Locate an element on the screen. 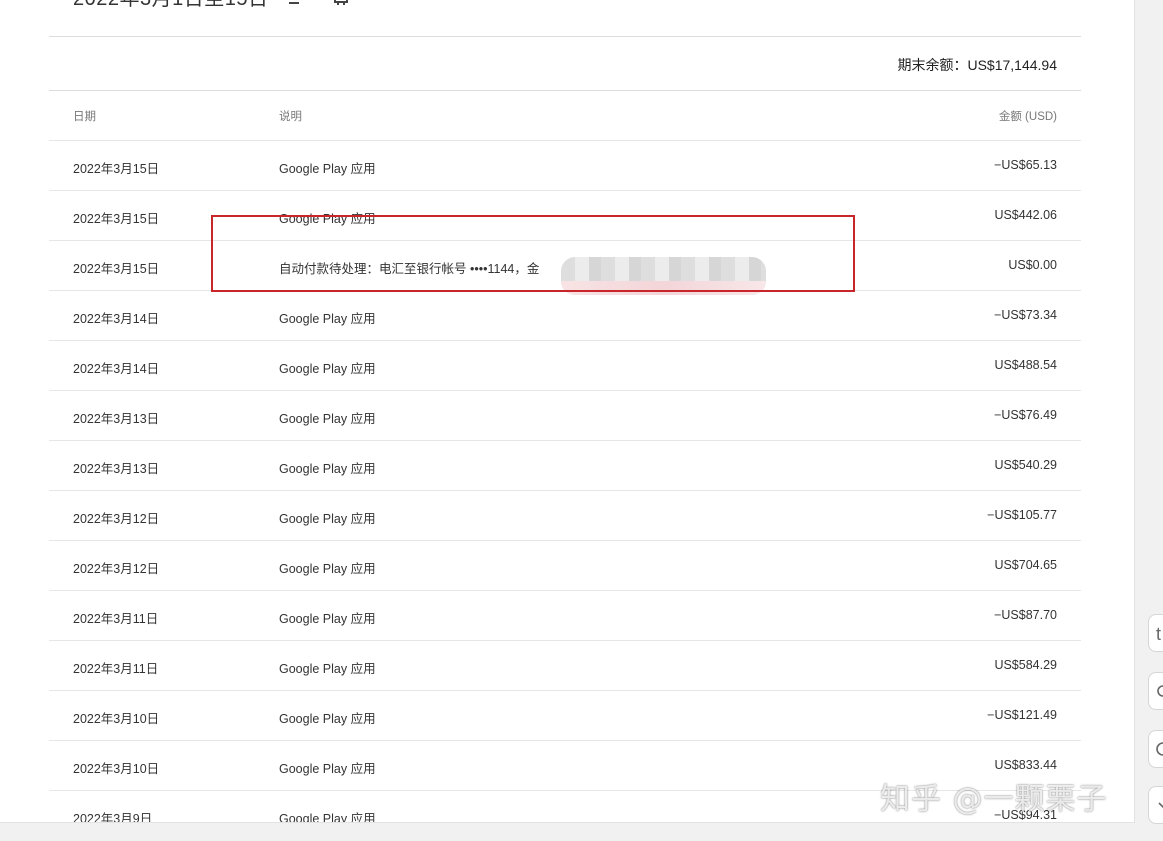 The image size is (1163, 841). closing-balance-row: 期末余额：US$17,144.94 is located at coordinates (565, 64).